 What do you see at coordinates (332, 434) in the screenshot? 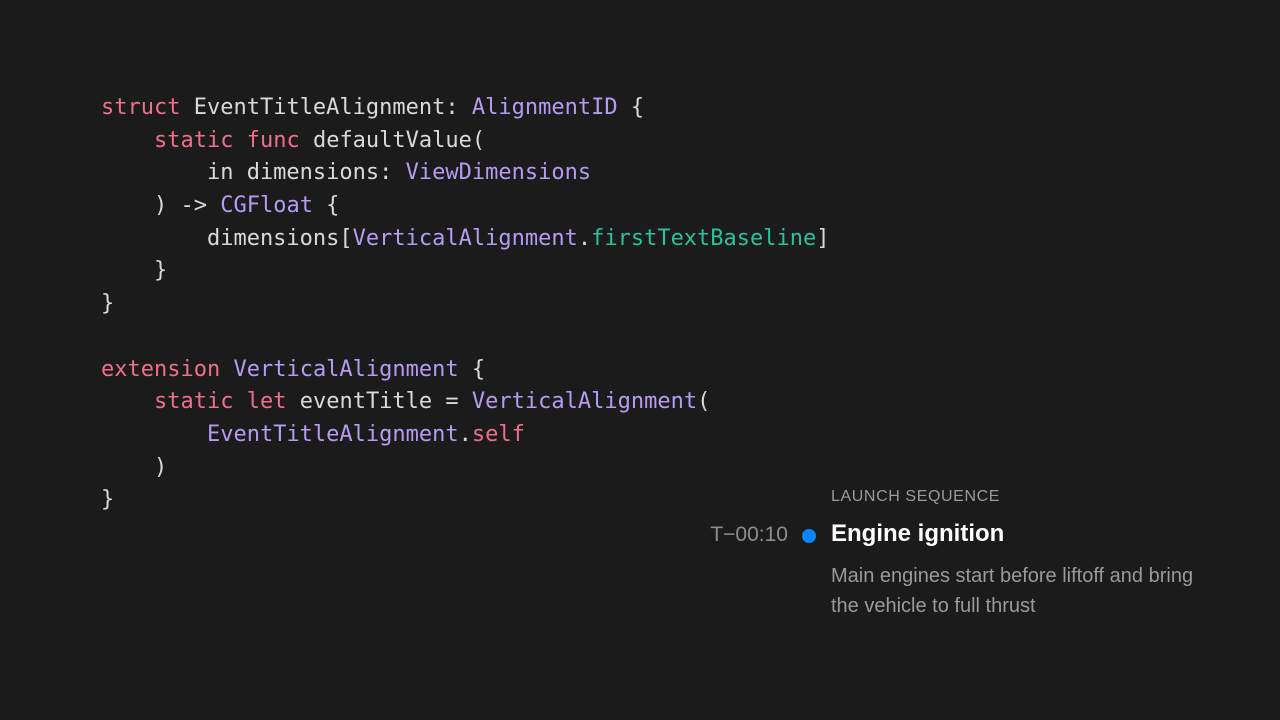
I see `code-token-type: EventTitleAlignment` at bounding box center [332, 434].